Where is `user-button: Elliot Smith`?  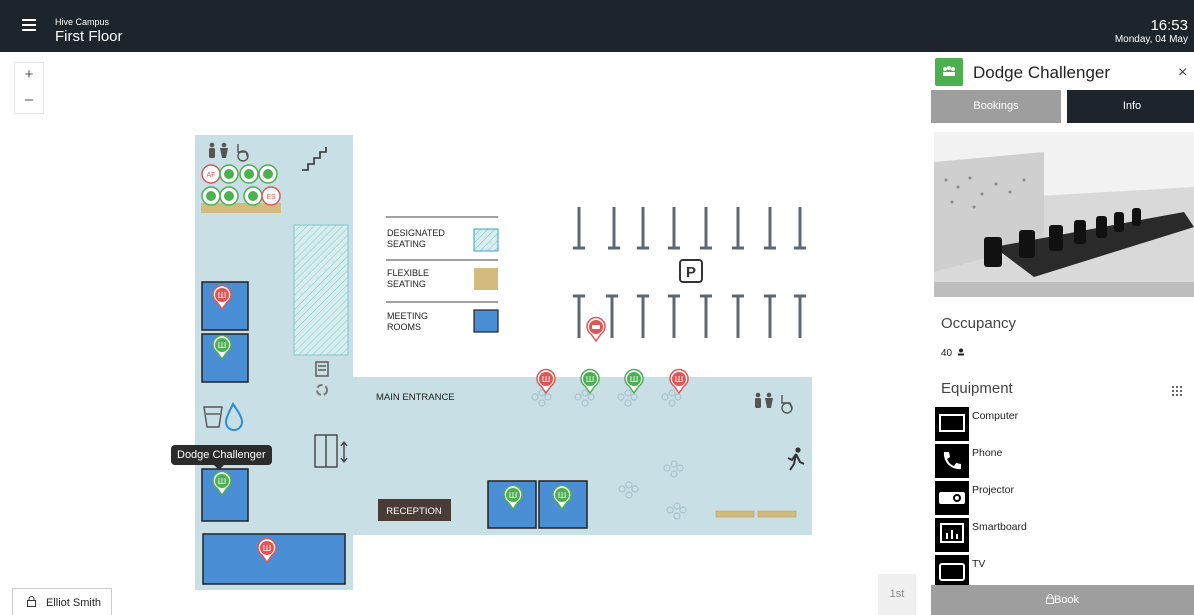
user-button: Elliot Smith is located at coordinates (62, 601).